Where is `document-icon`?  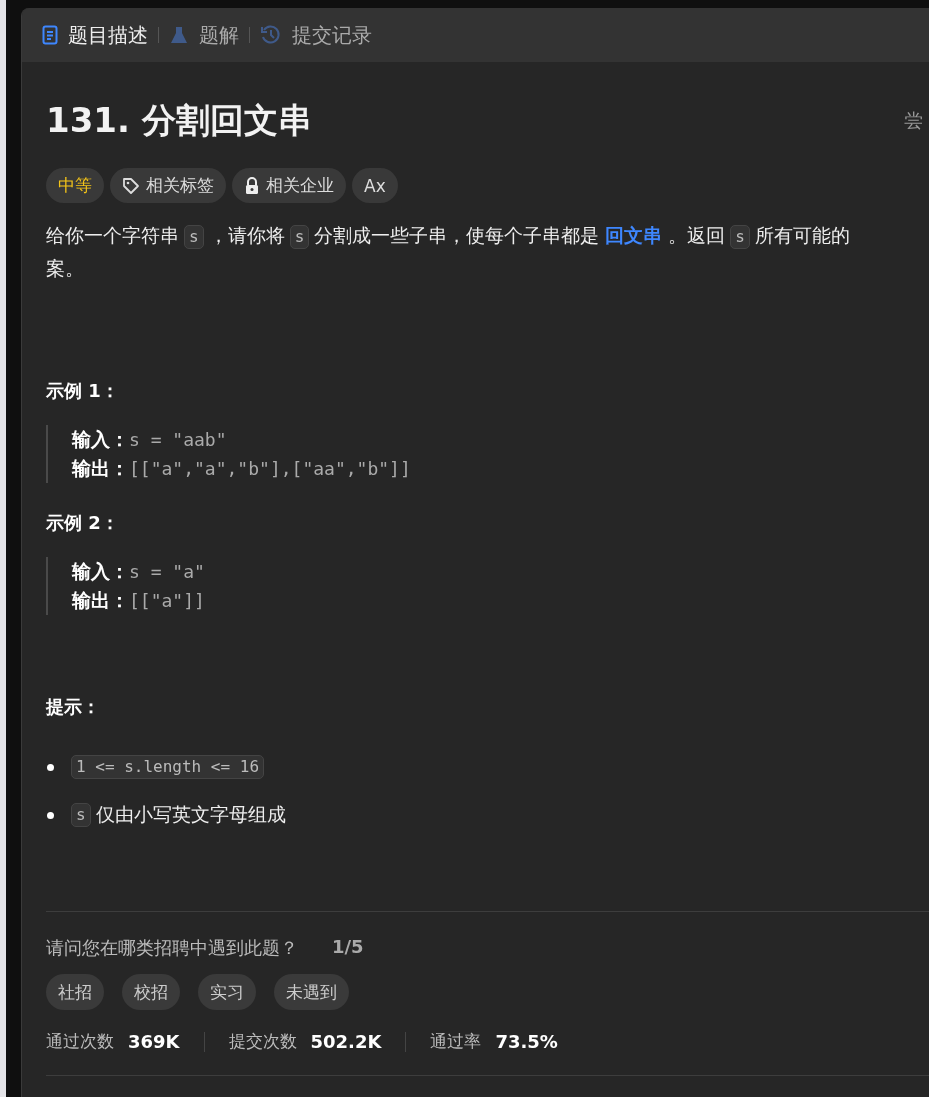 document-icon is located at coordinates (50, 35).